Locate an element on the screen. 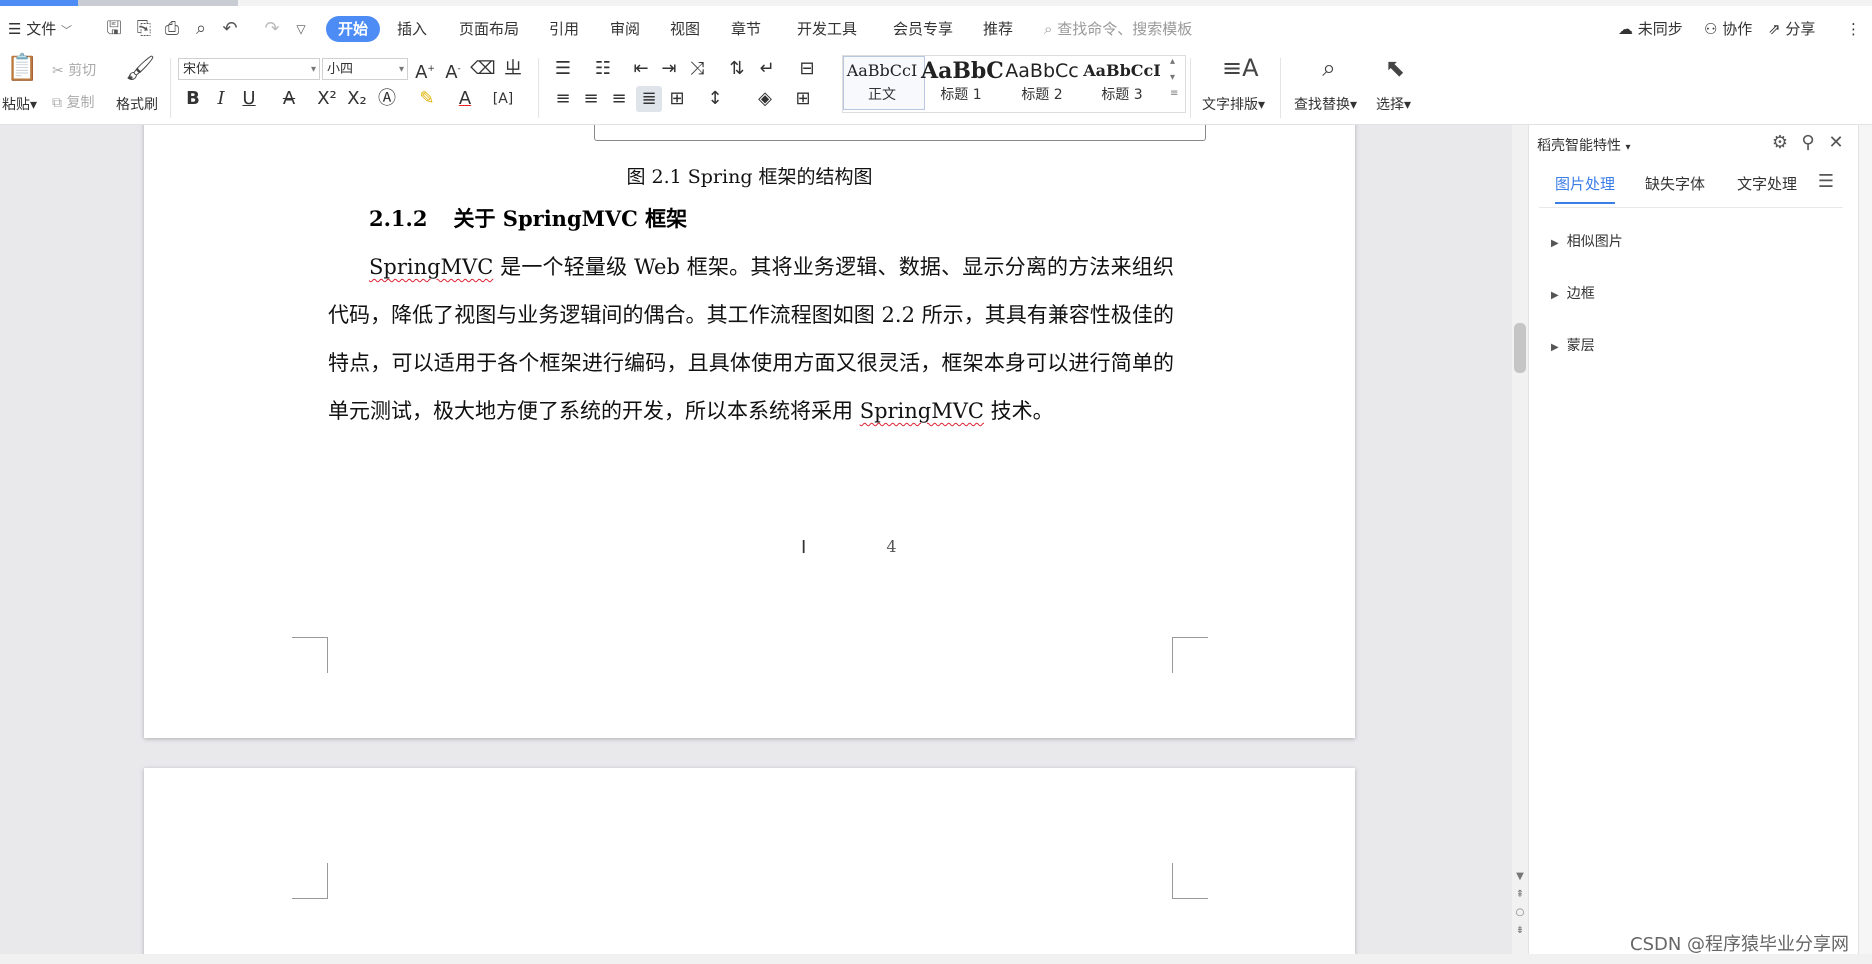 This screenshot has width=1872, height=964. find-replace-button: 查找替换▾ is located at coordinates (1325, 104).